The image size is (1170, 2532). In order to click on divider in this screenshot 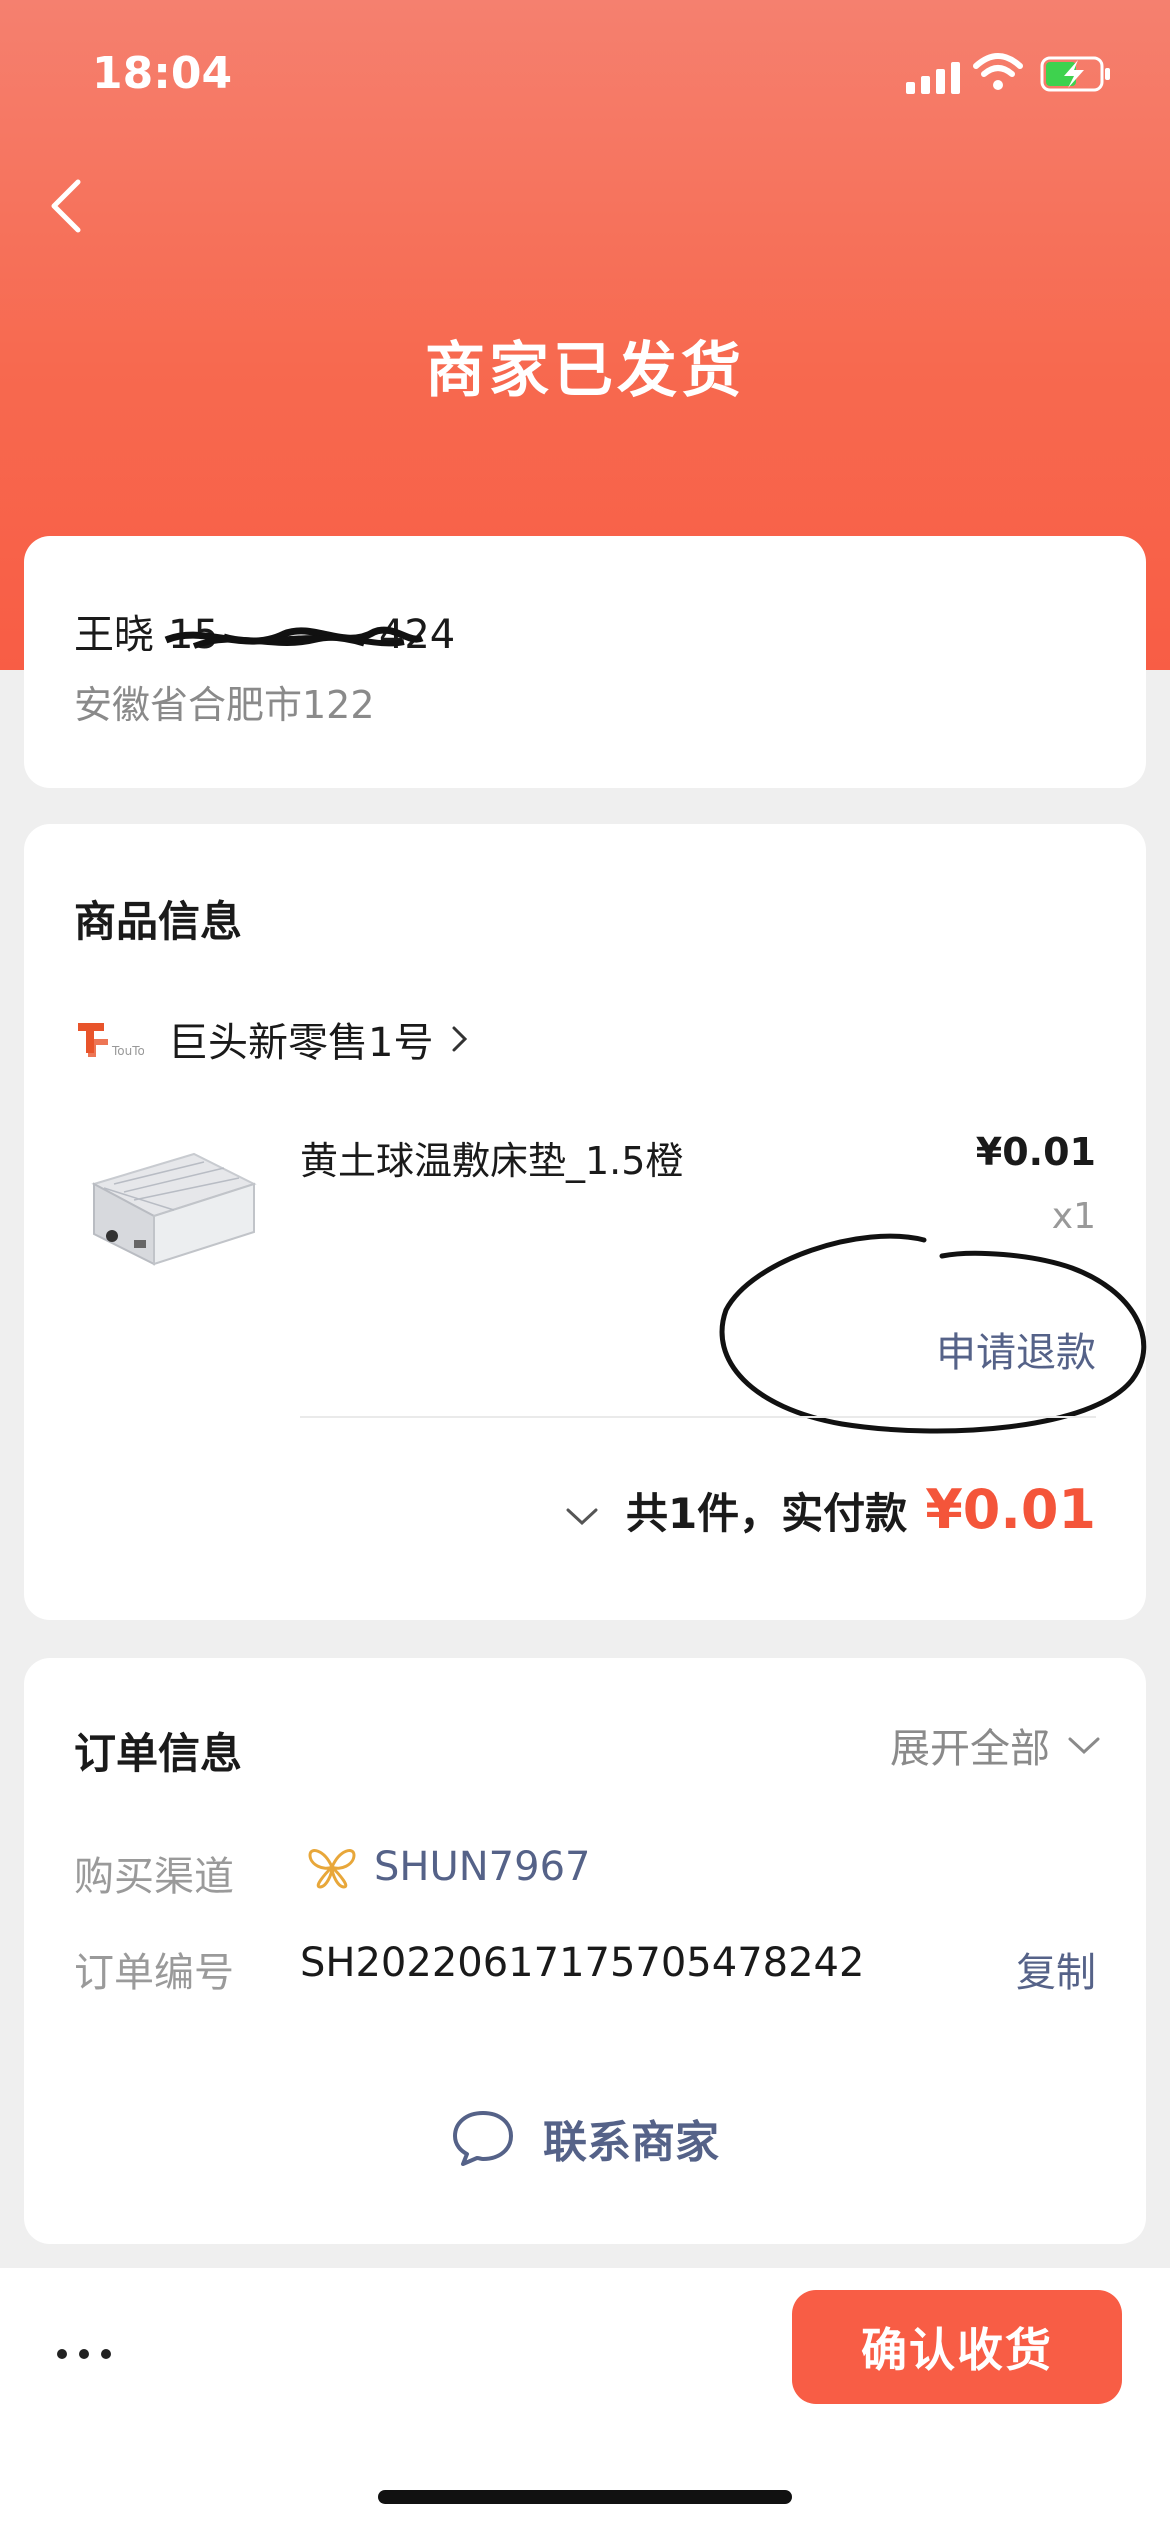, I will do `click(698, 1417)`.